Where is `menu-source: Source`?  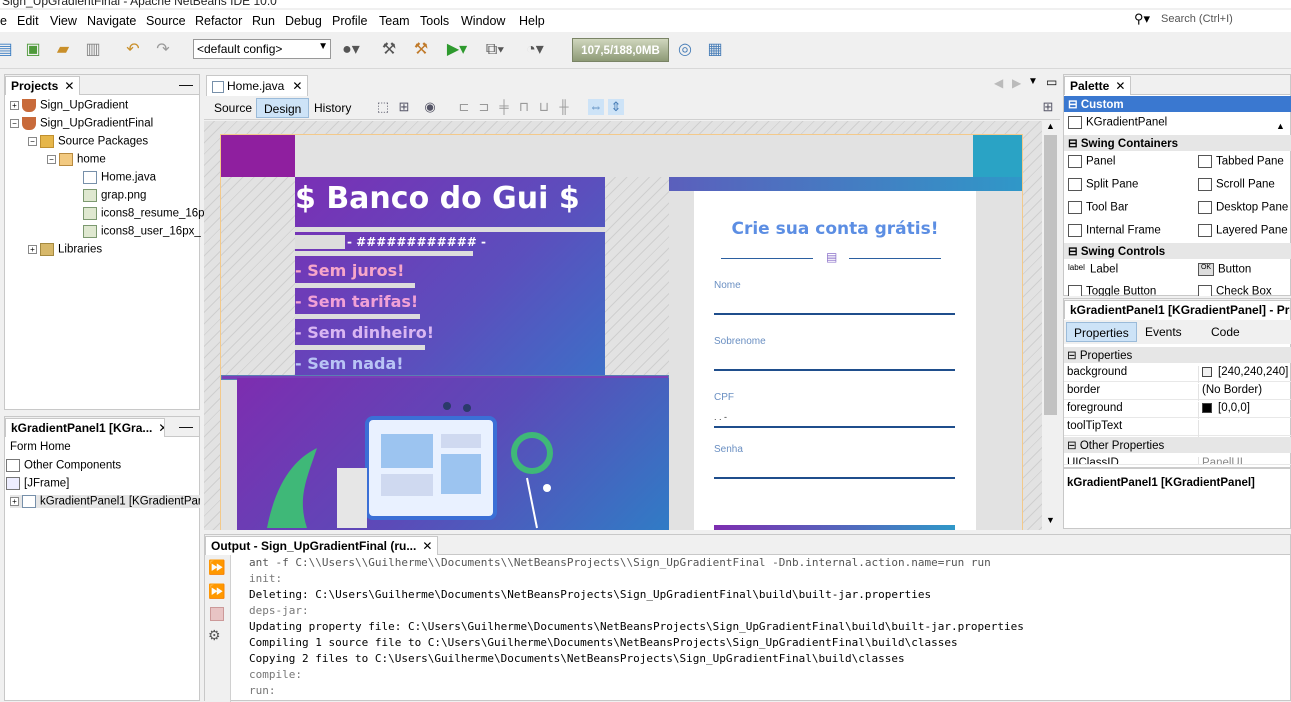 menu-source: Source is located at coordinates (166, 21).